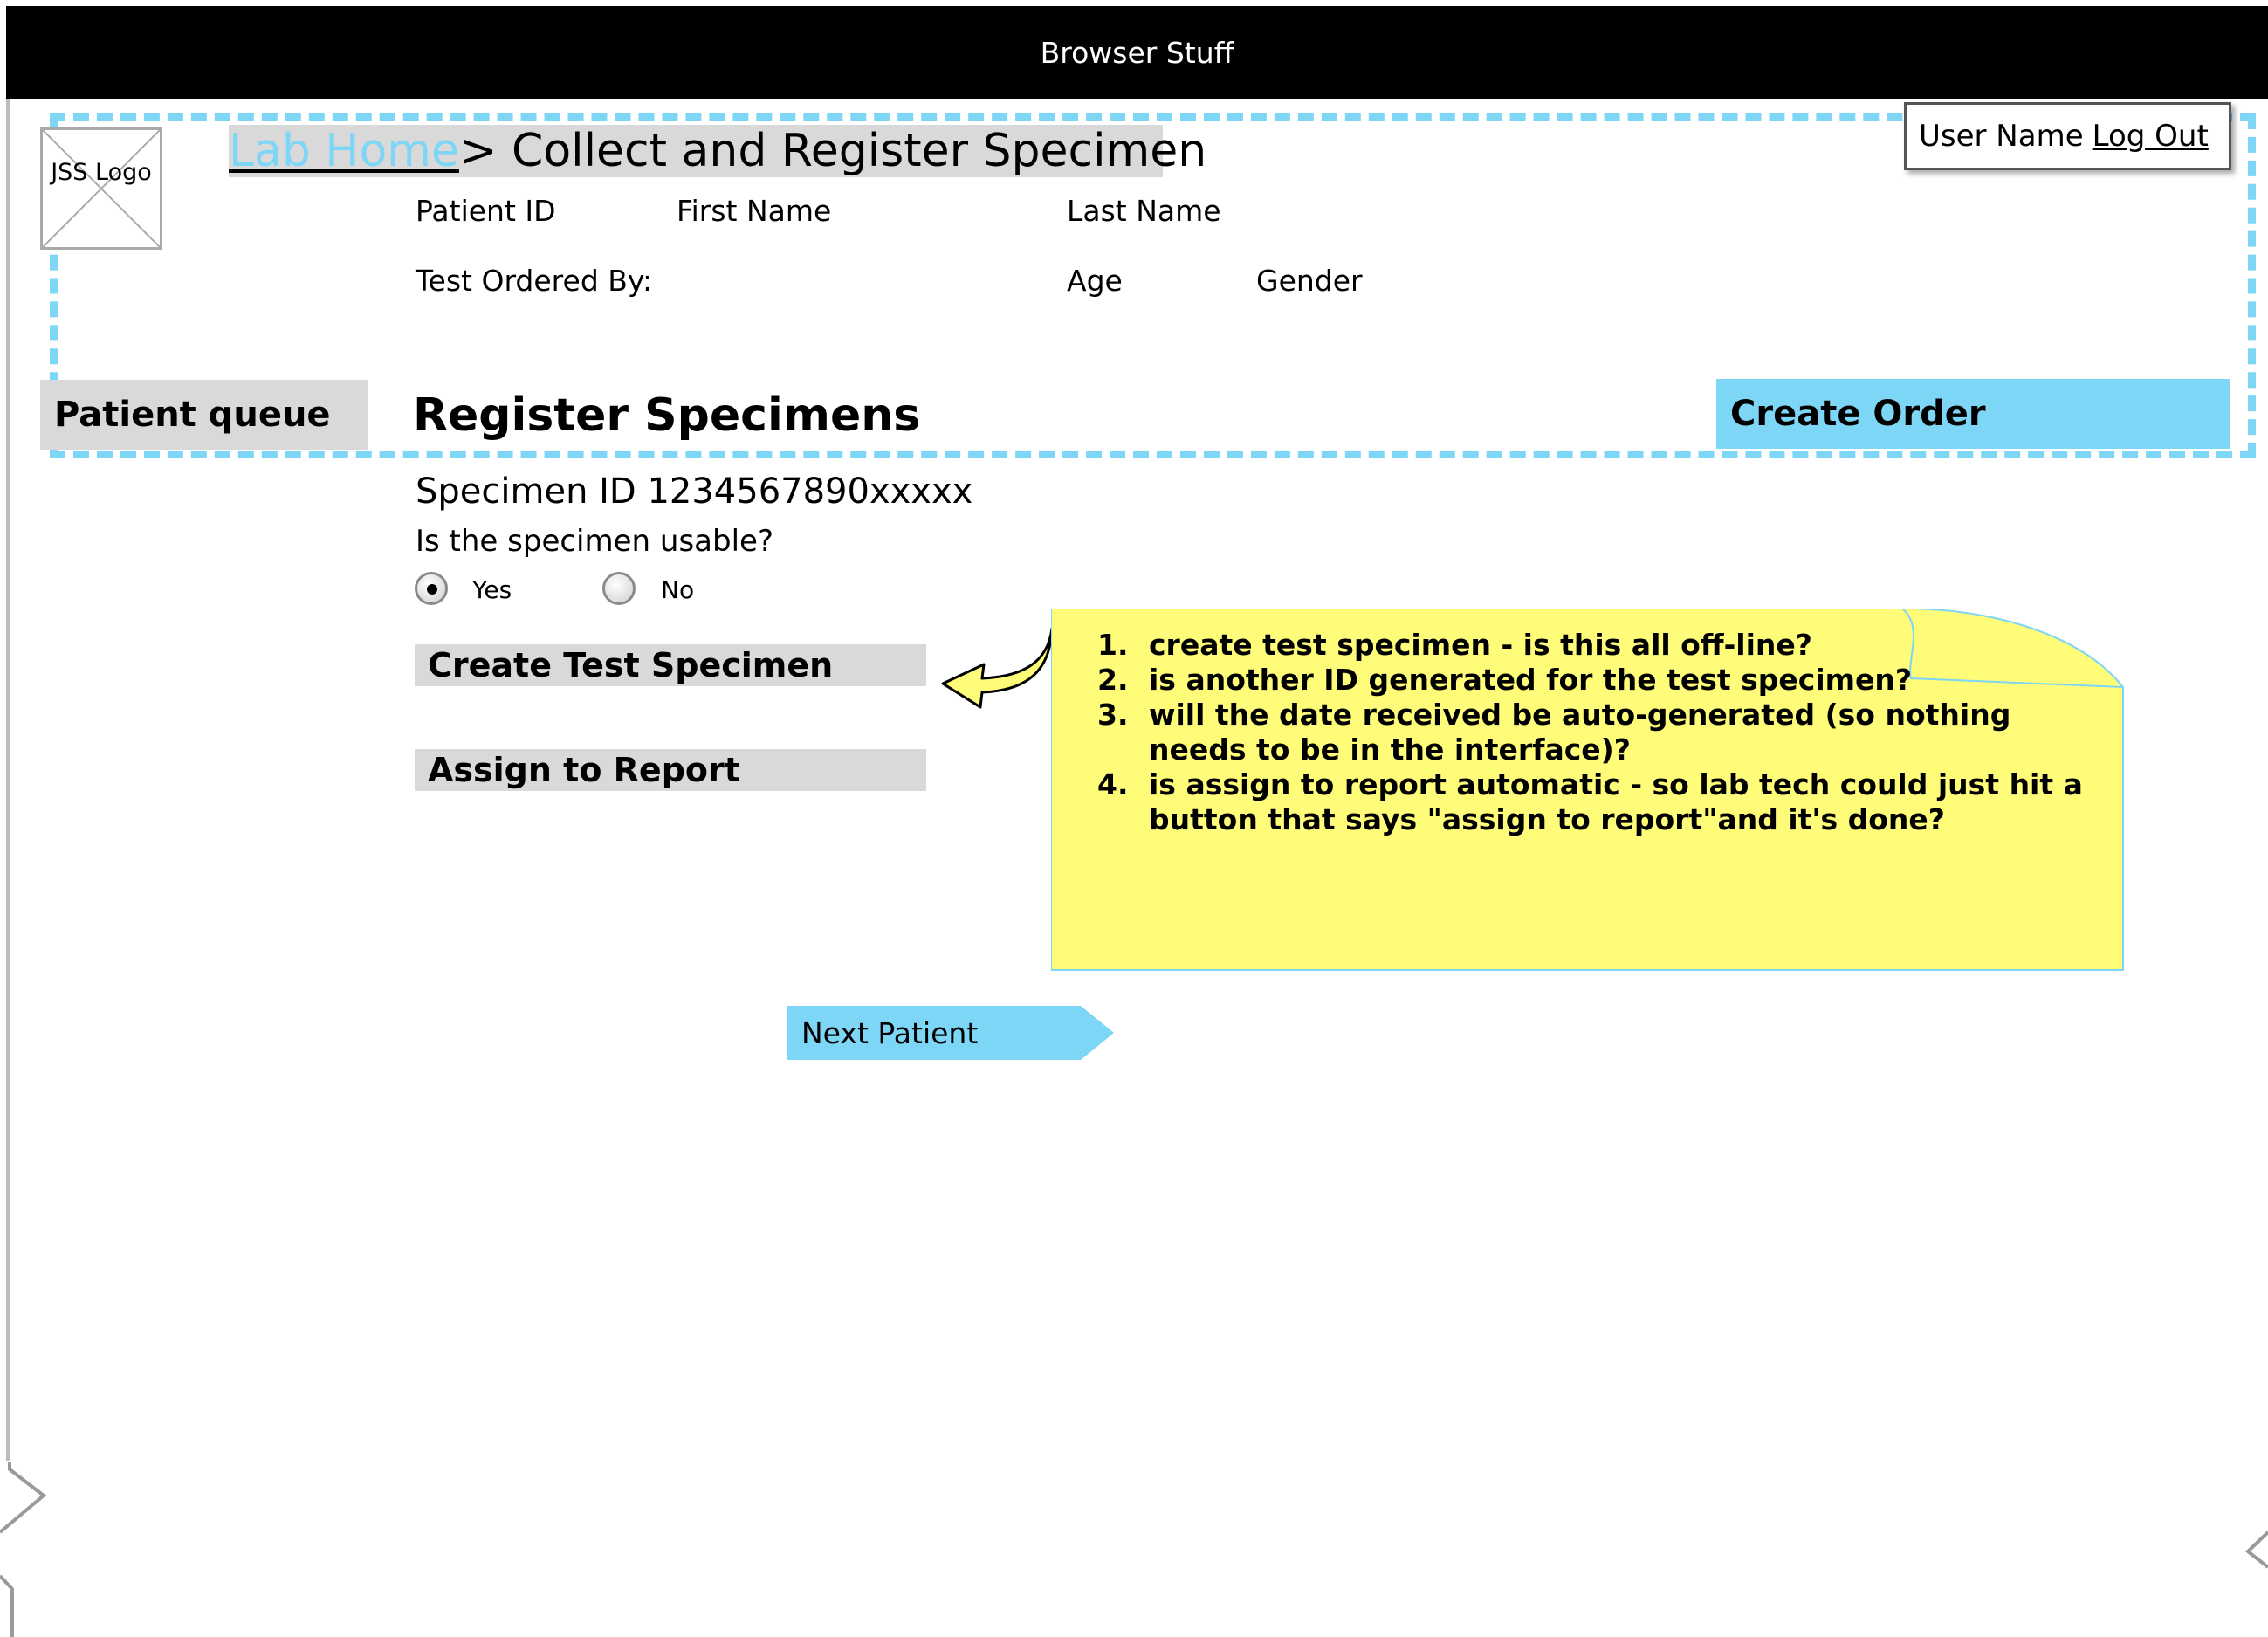 Image resolution: width=2268 pixels, height=1637 pixels. Describe the element at coordinates (755, 211) in the screenshot. I see `first-name-label: First Name` at that location.